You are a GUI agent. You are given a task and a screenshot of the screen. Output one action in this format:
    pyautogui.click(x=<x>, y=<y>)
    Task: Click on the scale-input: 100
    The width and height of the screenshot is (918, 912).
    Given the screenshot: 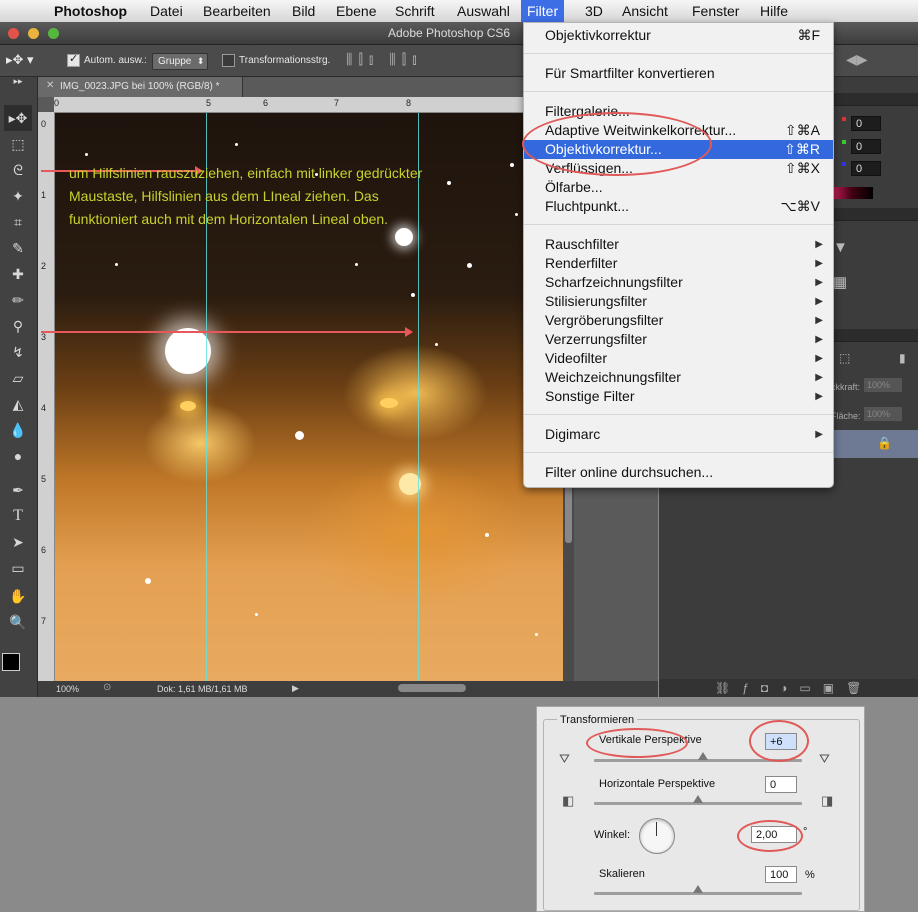 What is the action you would take?
    pyautogui.click(x=781, y=874)
    